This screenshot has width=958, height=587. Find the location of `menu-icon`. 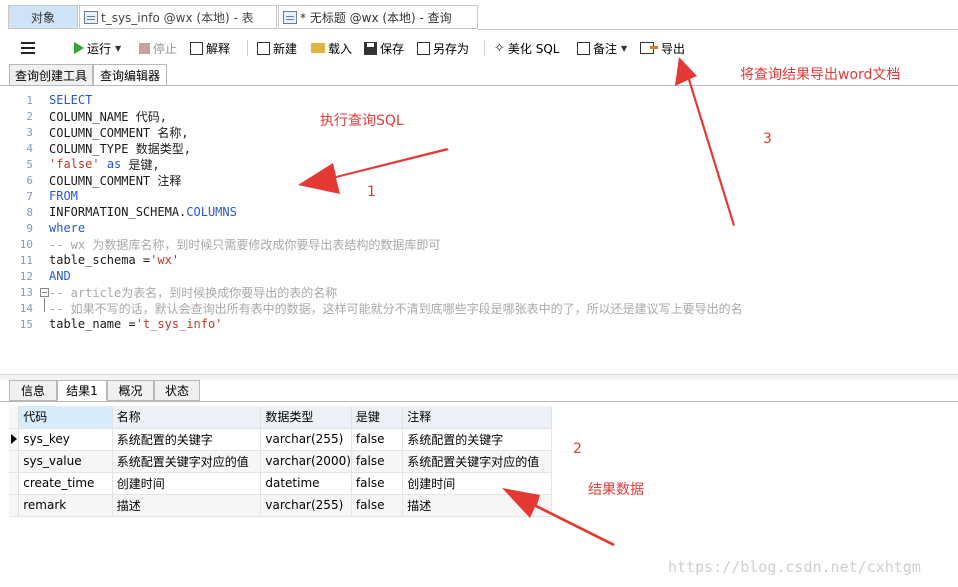

menu-icon is located at coordinates (28, 48).